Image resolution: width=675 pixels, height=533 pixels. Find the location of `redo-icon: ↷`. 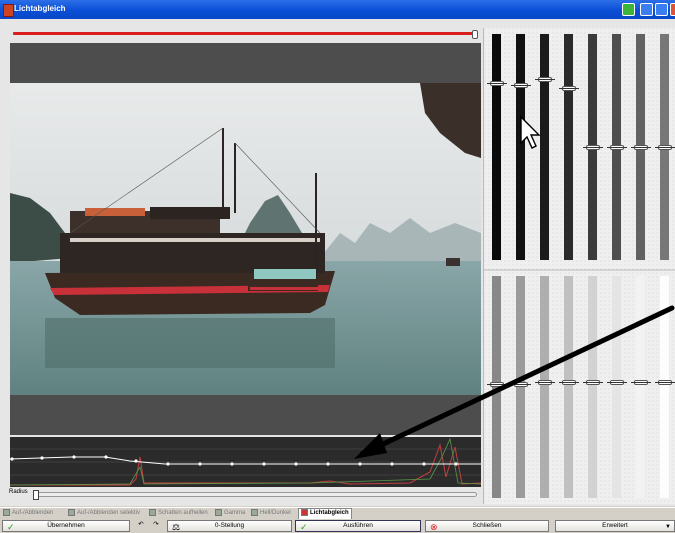

redo-icon: ↷ is located at coordinates (156, 524).